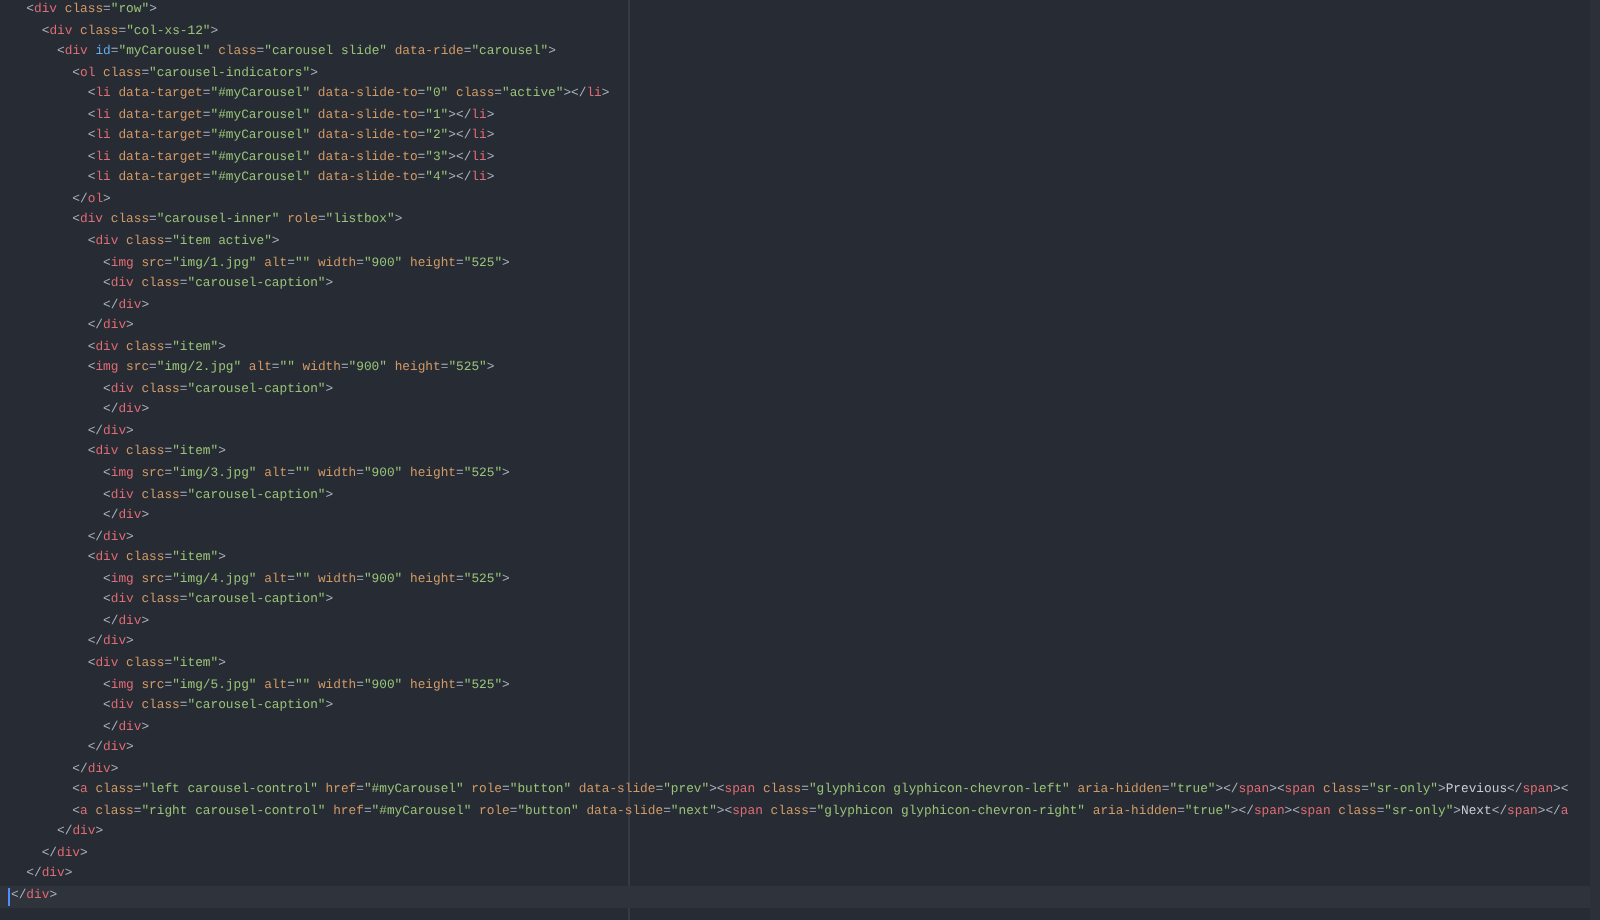 This screenshot has height=920, width=1600. I want to click on text-cursor, so click(9, 896).